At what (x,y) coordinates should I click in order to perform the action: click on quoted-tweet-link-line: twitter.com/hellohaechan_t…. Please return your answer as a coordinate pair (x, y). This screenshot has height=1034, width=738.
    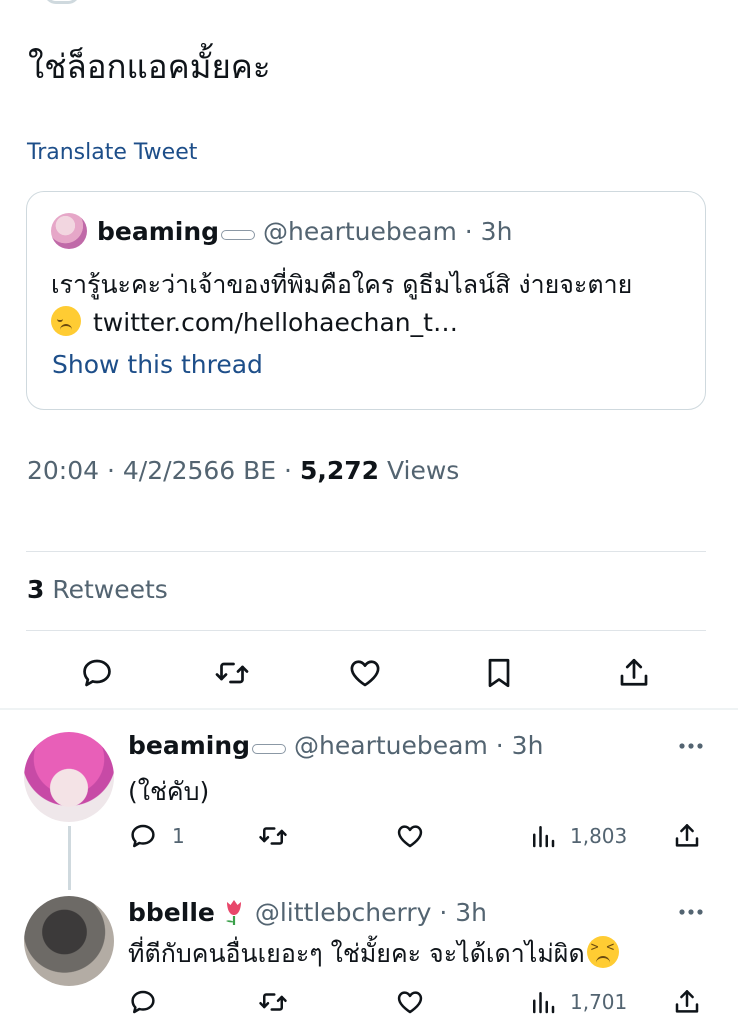
    Looking at the image, I should click on (371, 323).